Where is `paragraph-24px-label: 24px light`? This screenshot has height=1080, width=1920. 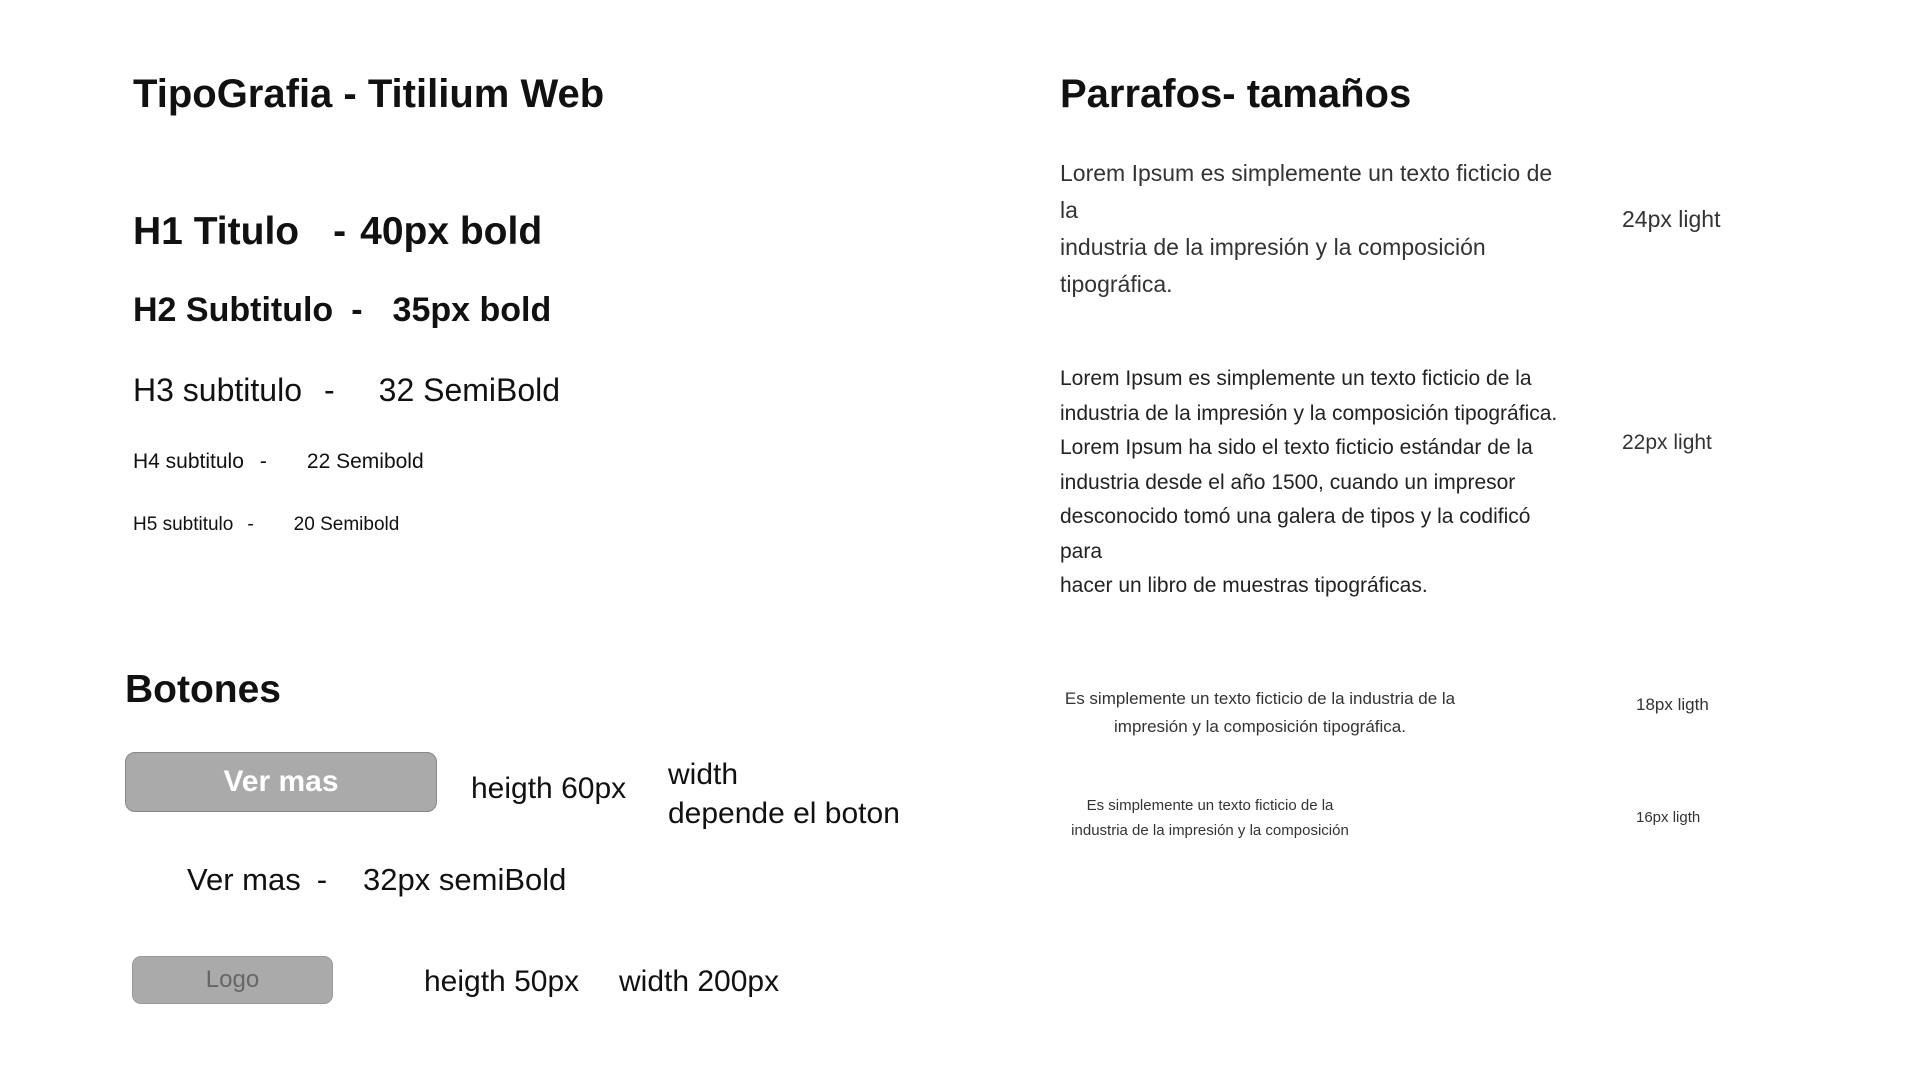
paragraph-24px-label: 24px light is located at coordinates (1671, 219).